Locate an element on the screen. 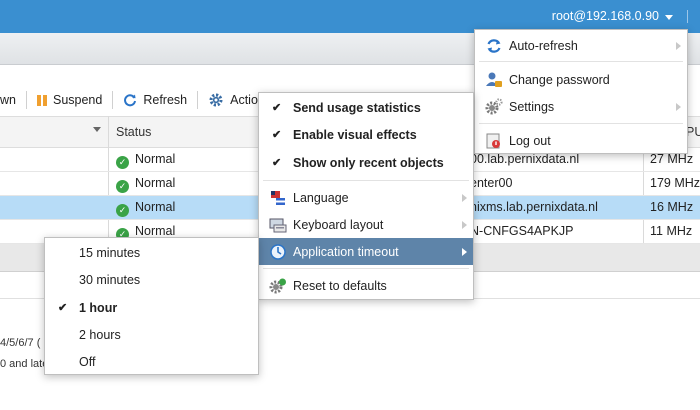 This screenshot has height=410, width=700. menu-item-show-only-recent-objects: ✔ Show only recent objects is located at coordinates (366, 162).